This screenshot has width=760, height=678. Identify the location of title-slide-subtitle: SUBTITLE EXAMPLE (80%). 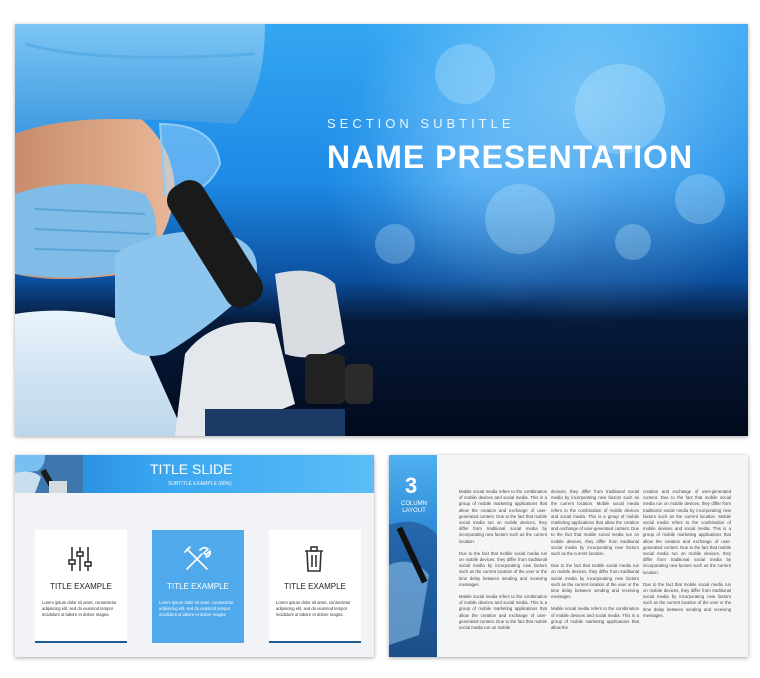
(200, 484).